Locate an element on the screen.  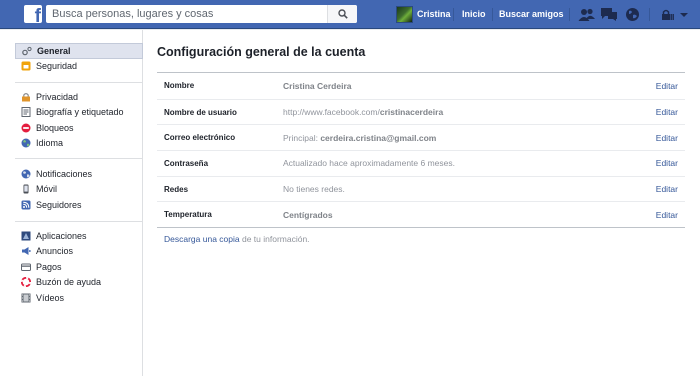
sidebar-item-label: Biografía y etiquetado is located at coordinates (80, 112).